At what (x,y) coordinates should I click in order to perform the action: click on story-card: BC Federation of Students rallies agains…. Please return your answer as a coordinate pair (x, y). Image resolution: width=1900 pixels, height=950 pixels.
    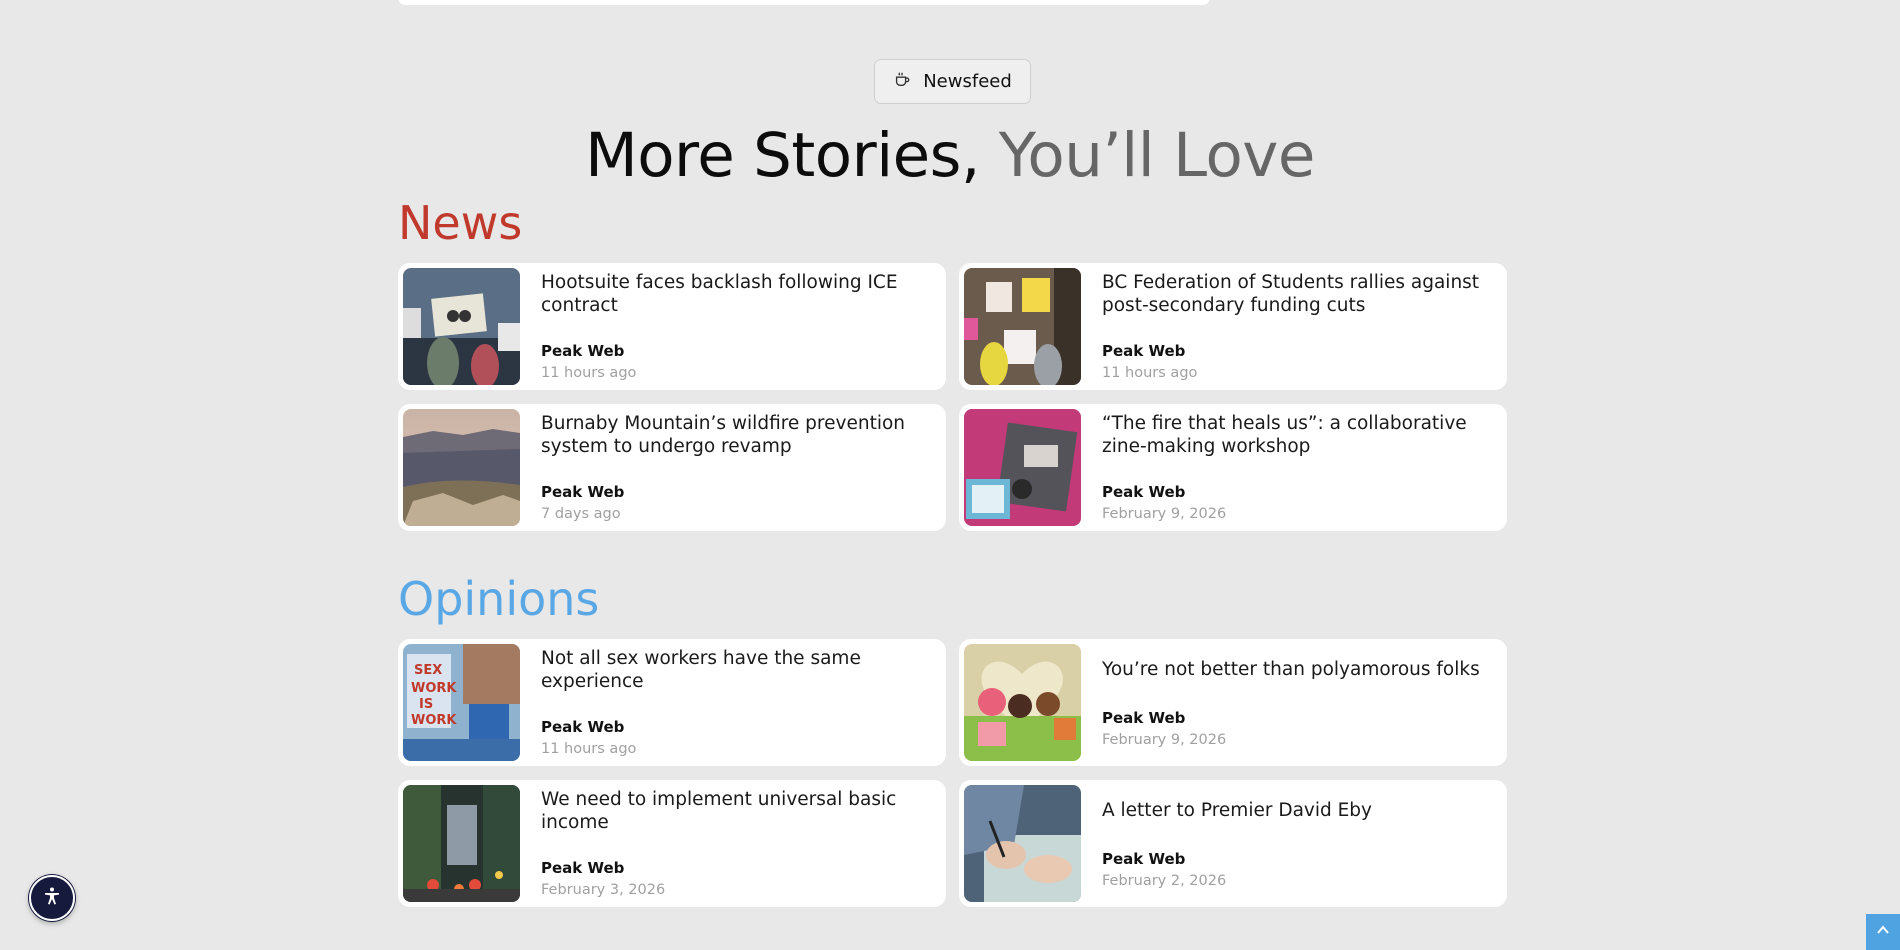
    Looking at the image, I should click on (1233, 326).